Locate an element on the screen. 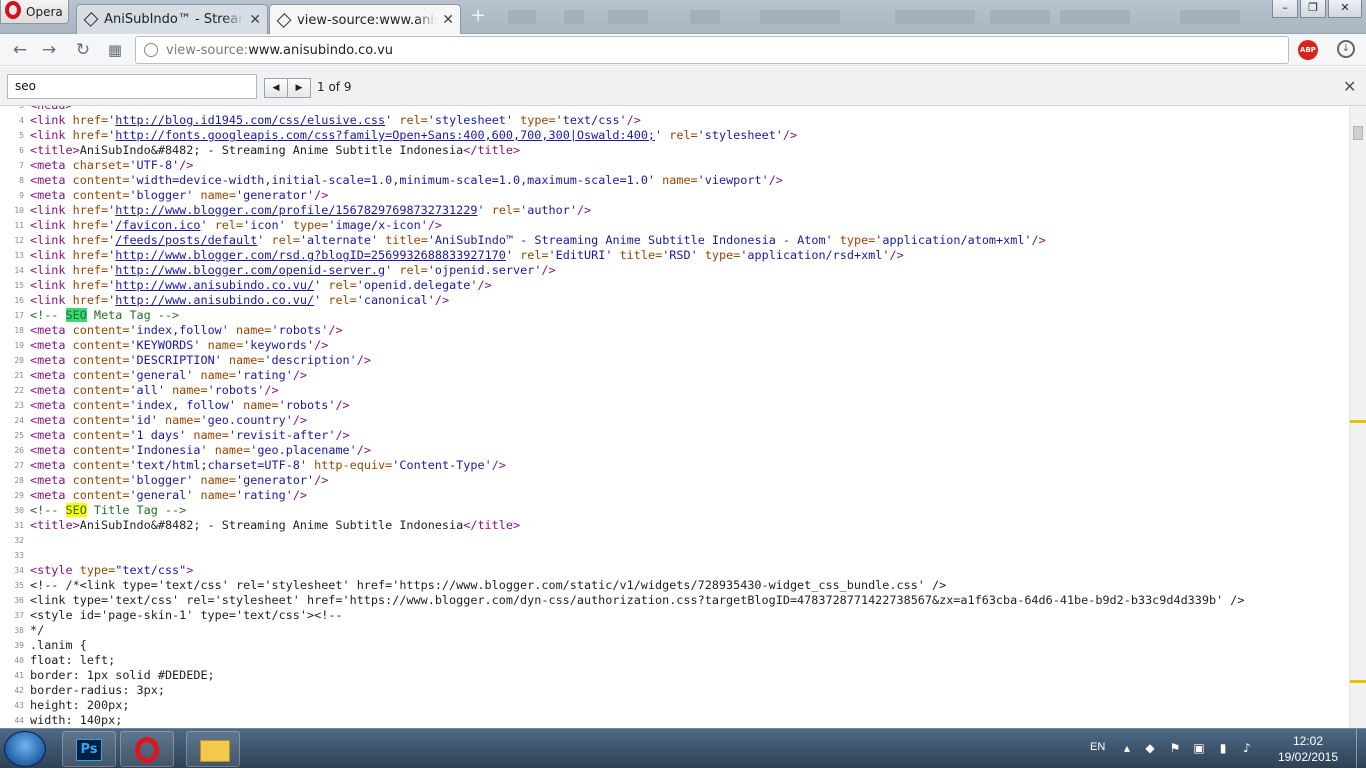 This screenshot has width=1366, height=769. taskbar-photoshop: Ps is located at coordinates (89, 749).